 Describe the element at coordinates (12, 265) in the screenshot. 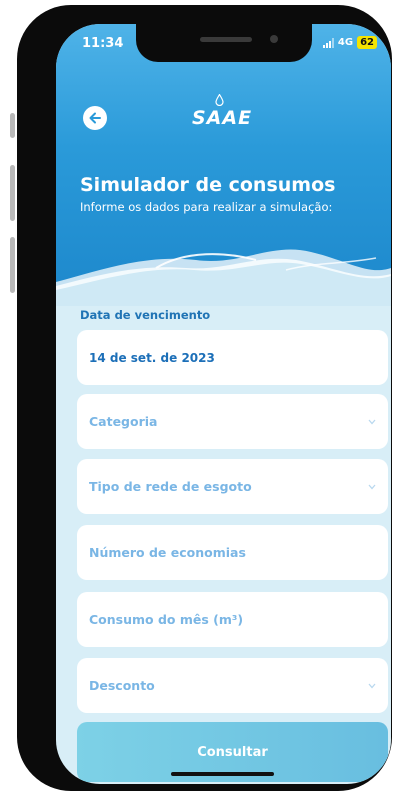

I see `volume-down-button` at that location.